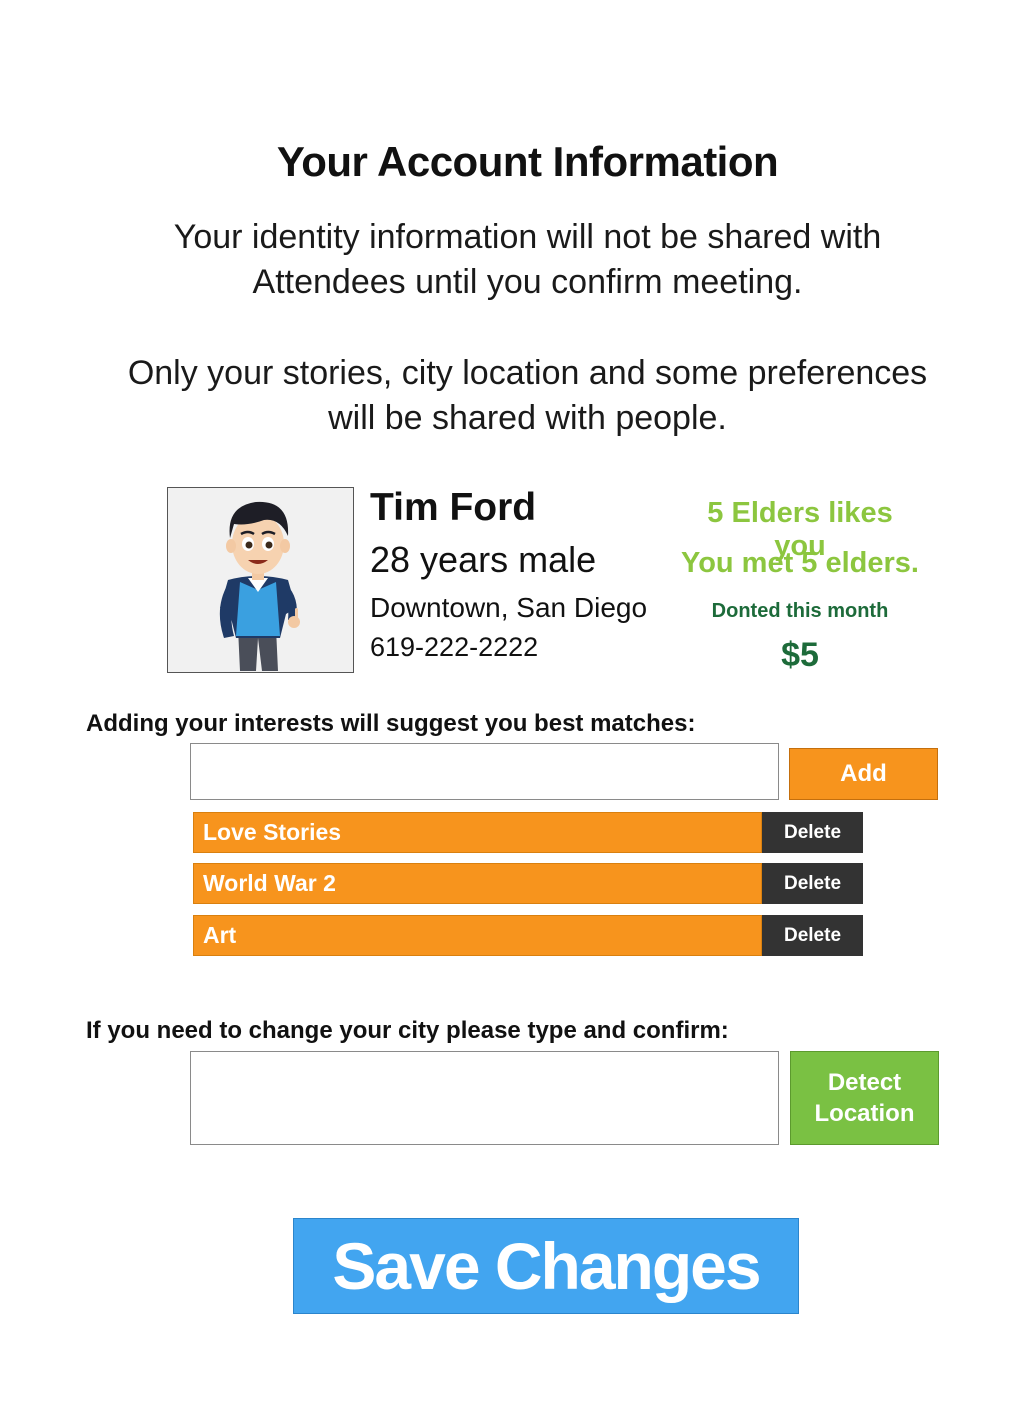  Describe the element at coordinates (863, 774) in the screenshot. I see `add-interest-button: Add` at that location.